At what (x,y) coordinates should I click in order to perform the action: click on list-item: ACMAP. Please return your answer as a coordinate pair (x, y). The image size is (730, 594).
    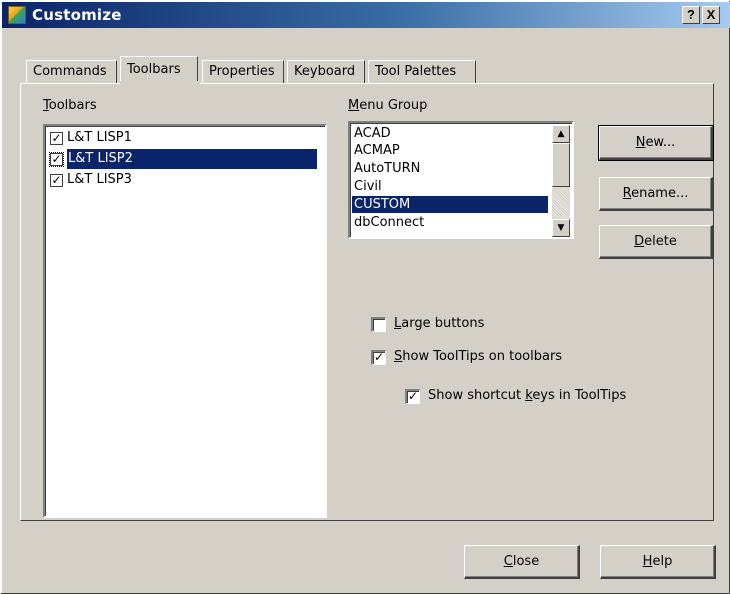
    Looking at the image, I should click on (450, 150).